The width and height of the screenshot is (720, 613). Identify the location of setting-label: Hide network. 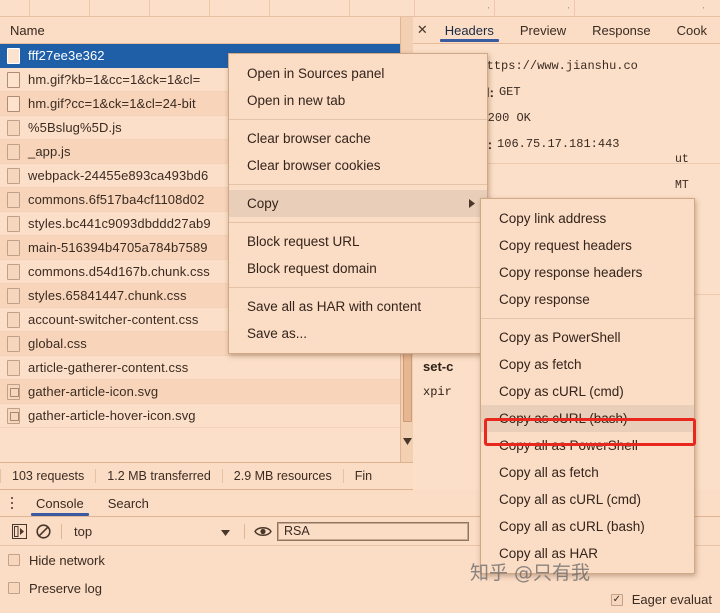
(67, 560).